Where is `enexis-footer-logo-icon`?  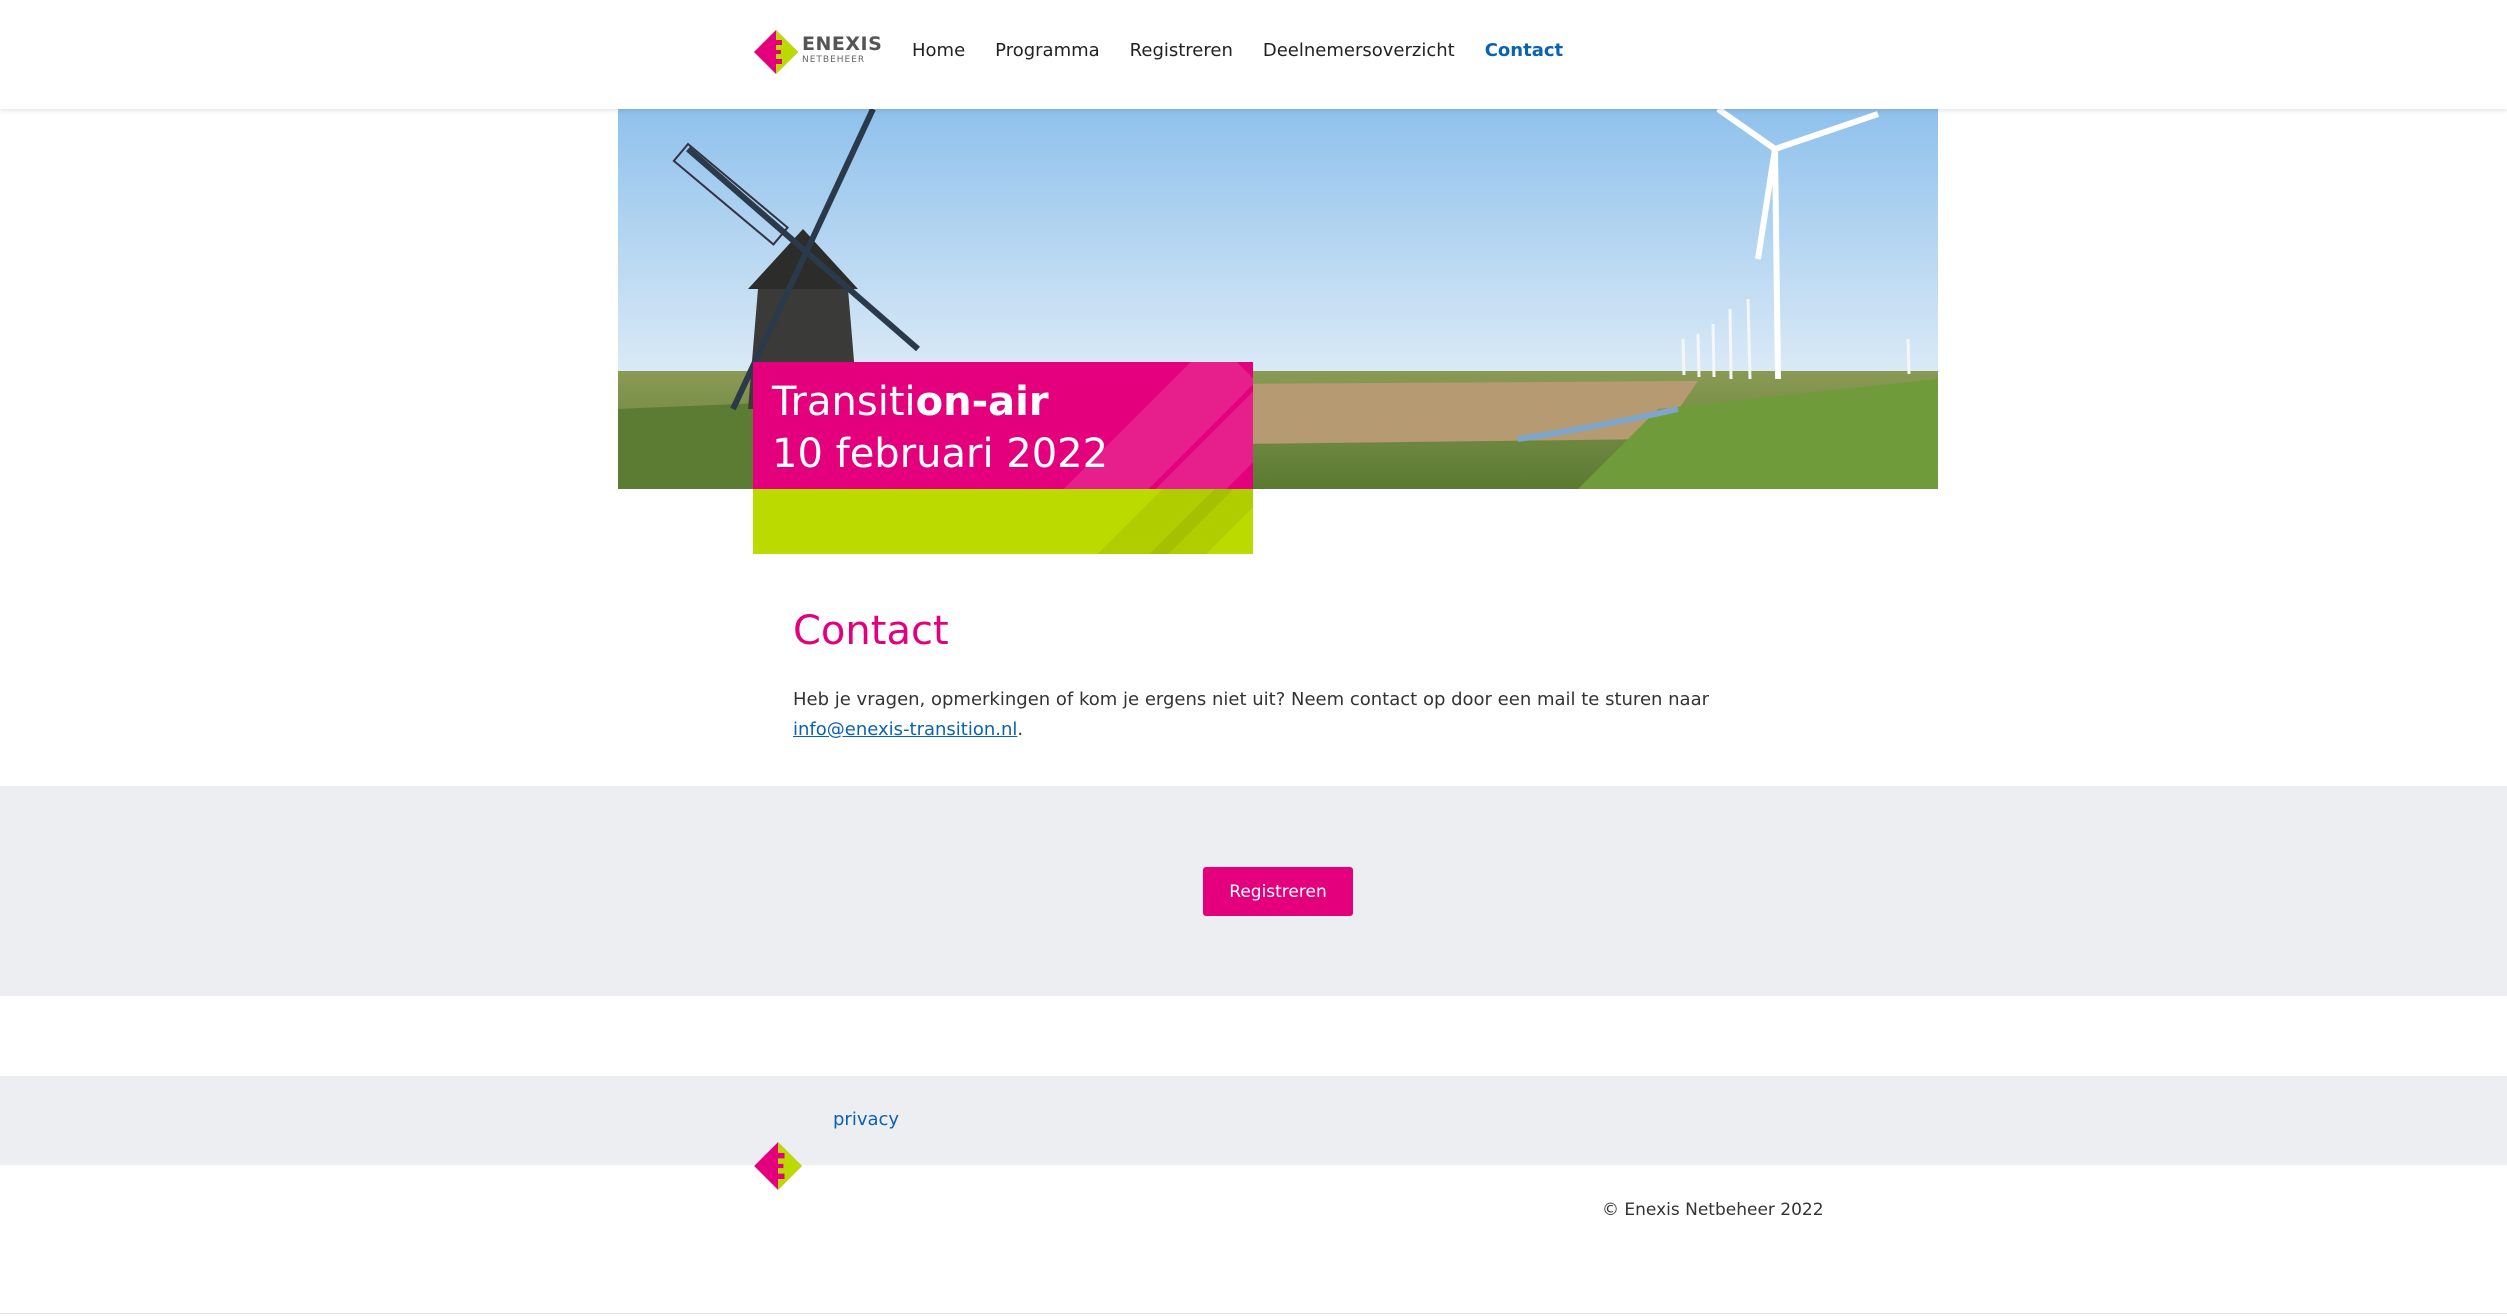 enexis-footer-logo-icon is located at coordinates (778, 1166).